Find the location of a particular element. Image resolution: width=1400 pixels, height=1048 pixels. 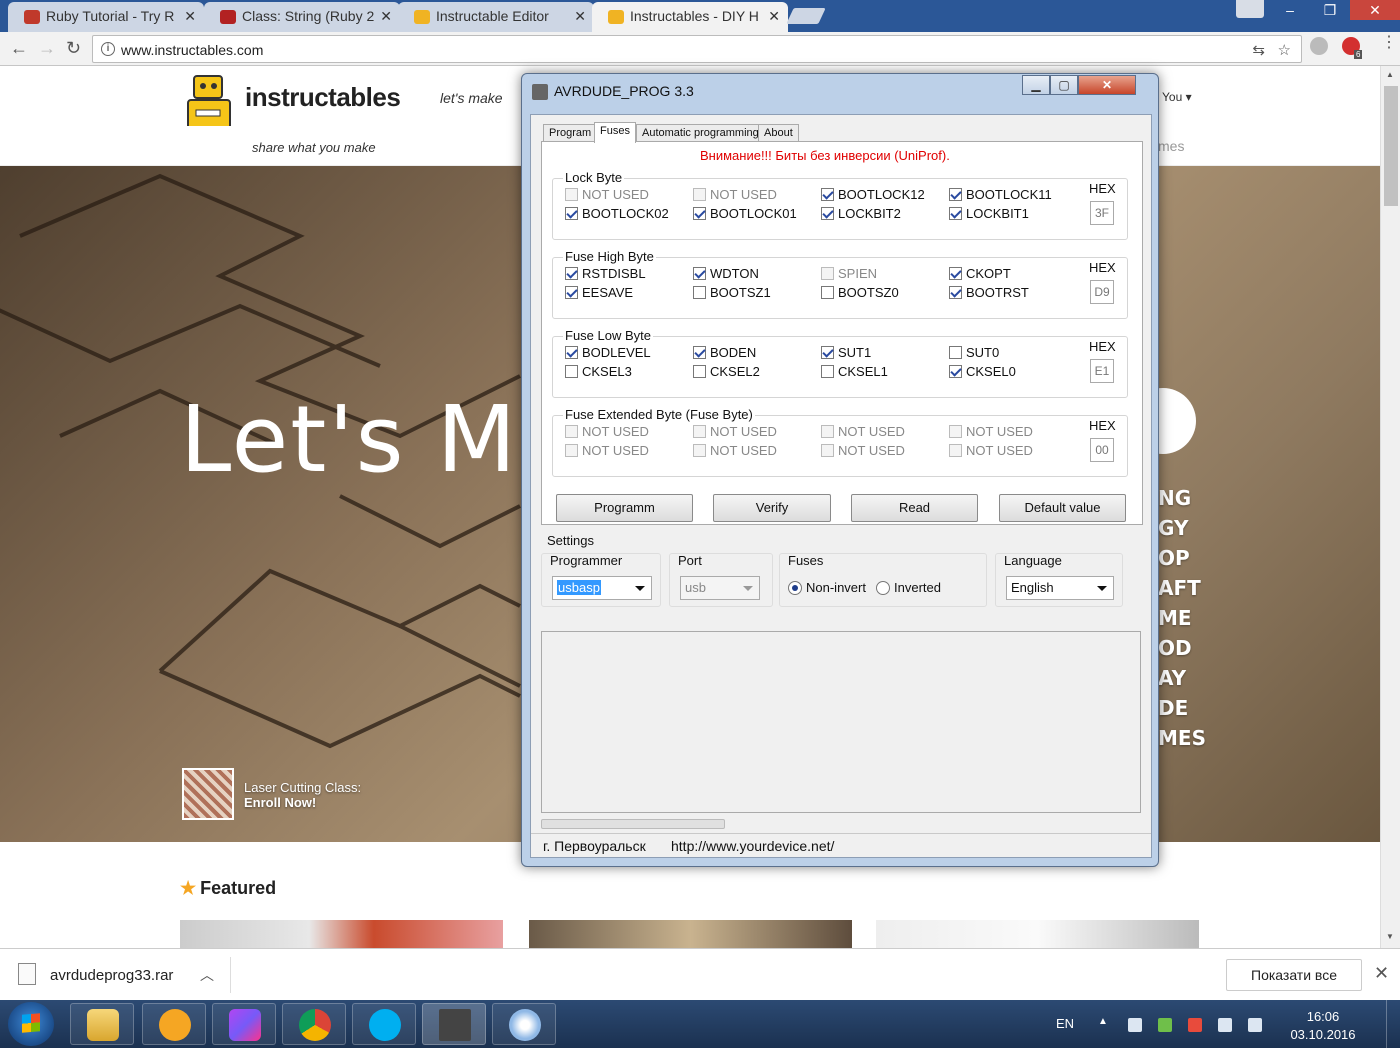

scrollbar-thumb is located at coordinates (1391, 146).